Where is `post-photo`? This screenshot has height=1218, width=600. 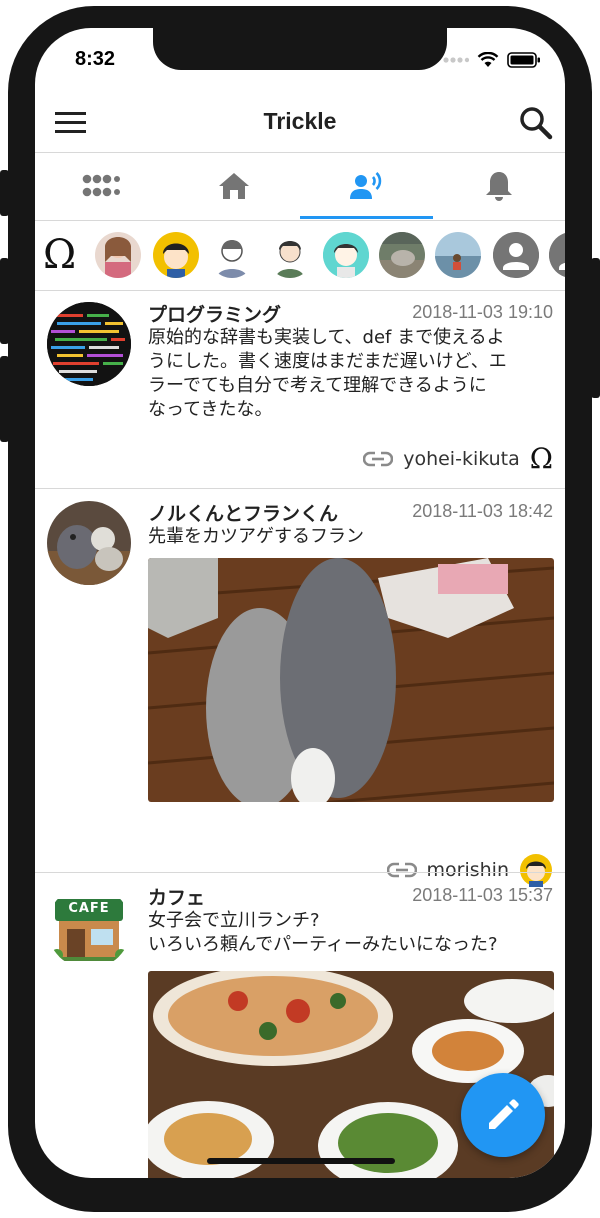
post-photo is located at coordinates (351, 680).